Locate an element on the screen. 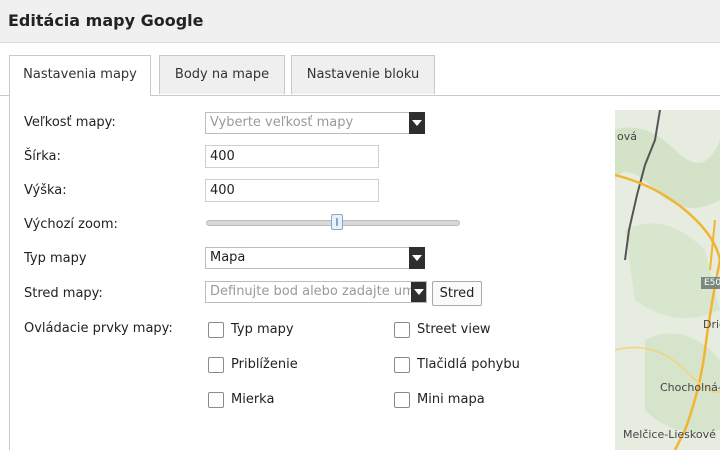 Image resolution: width=720 pixels, height=450 pixels. checkbox-label-mini-mapa: Mini mapa is located at coordinates (451, 399).